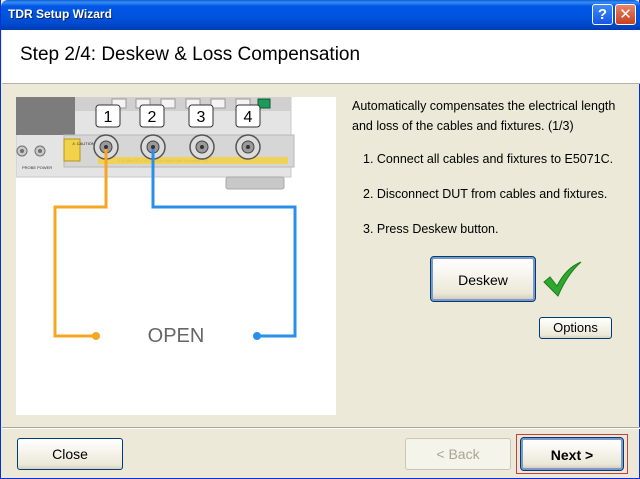  Describe the element at coordinates (321, 428) in the screenshot. I see `footer-divider` at that location.